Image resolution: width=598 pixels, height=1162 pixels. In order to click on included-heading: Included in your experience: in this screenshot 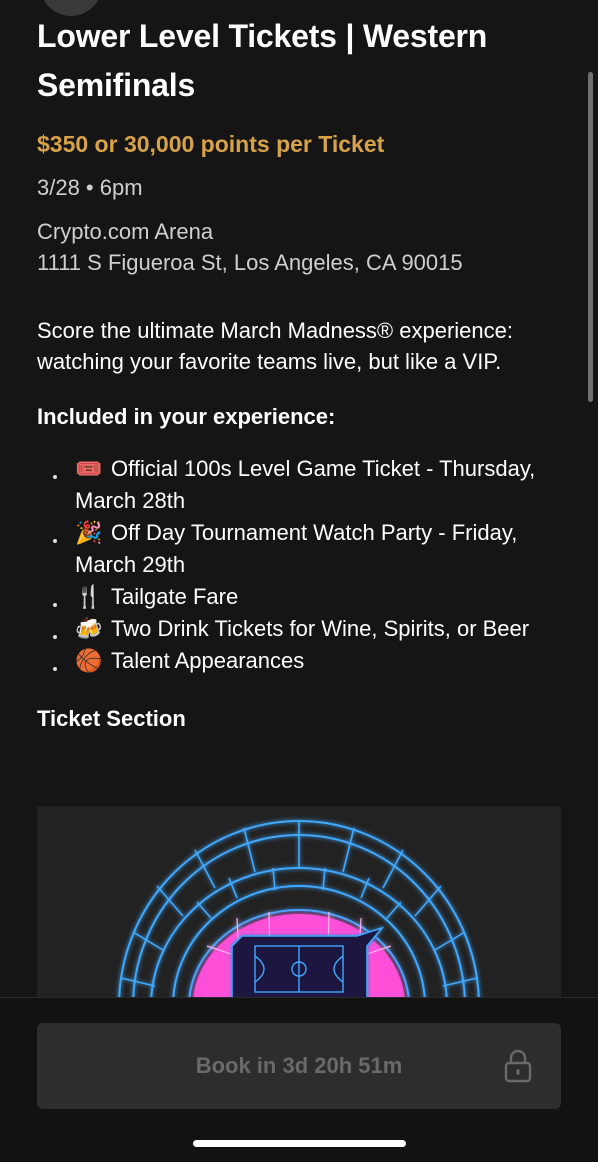, I will do `click(186, 416)`.